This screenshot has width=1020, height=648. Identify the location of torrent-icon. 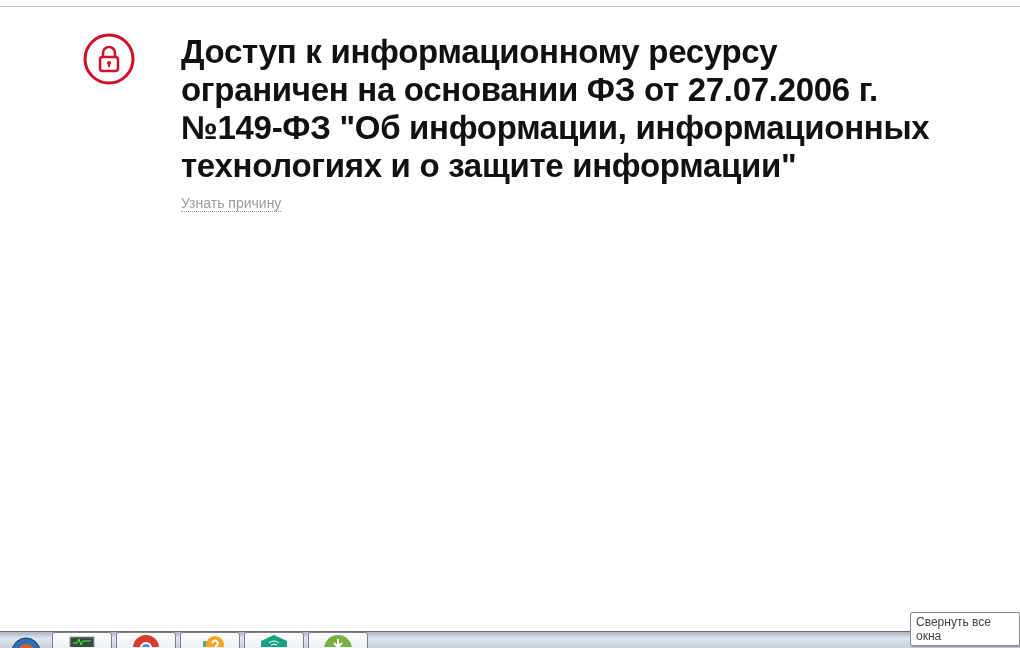
(338, 640).